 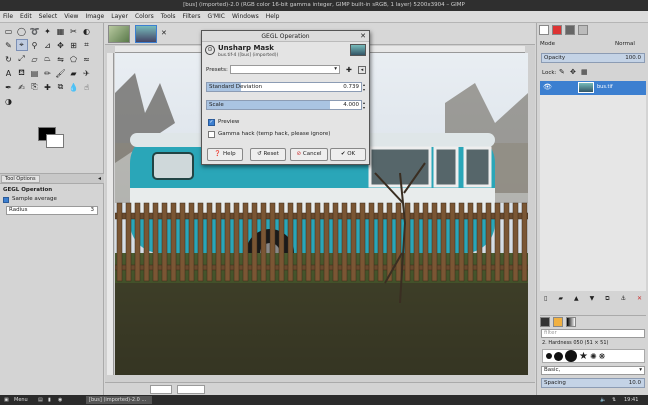 I want to click on presets-combo: ▾, so click(x=285, y=69).